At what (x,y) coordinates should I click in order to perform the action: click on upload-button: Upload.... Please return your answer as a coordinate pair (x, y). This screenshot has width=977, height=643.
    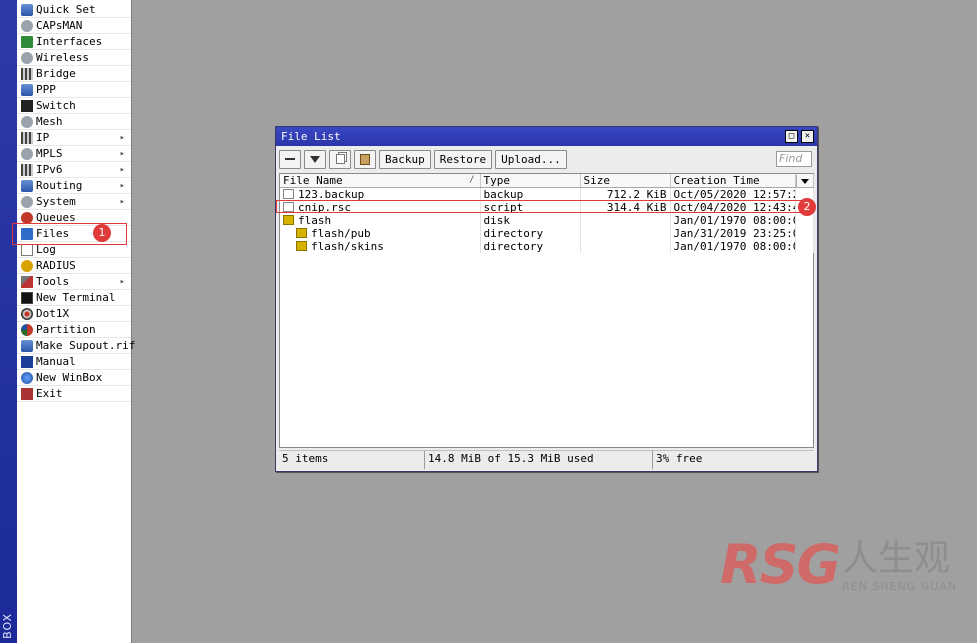
    Looking at the image, I should click on (531, 159).